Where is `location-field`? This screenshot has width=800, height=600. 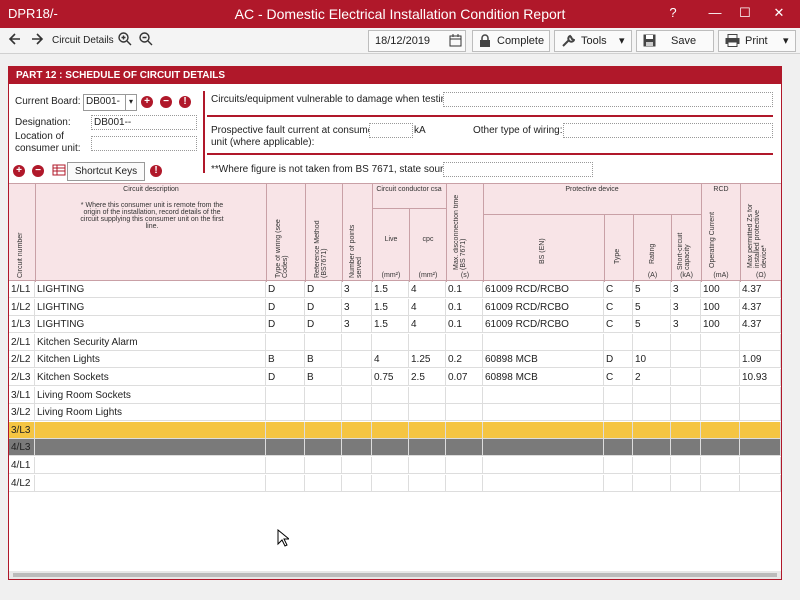 location-field is located at coordinates (144, 143).